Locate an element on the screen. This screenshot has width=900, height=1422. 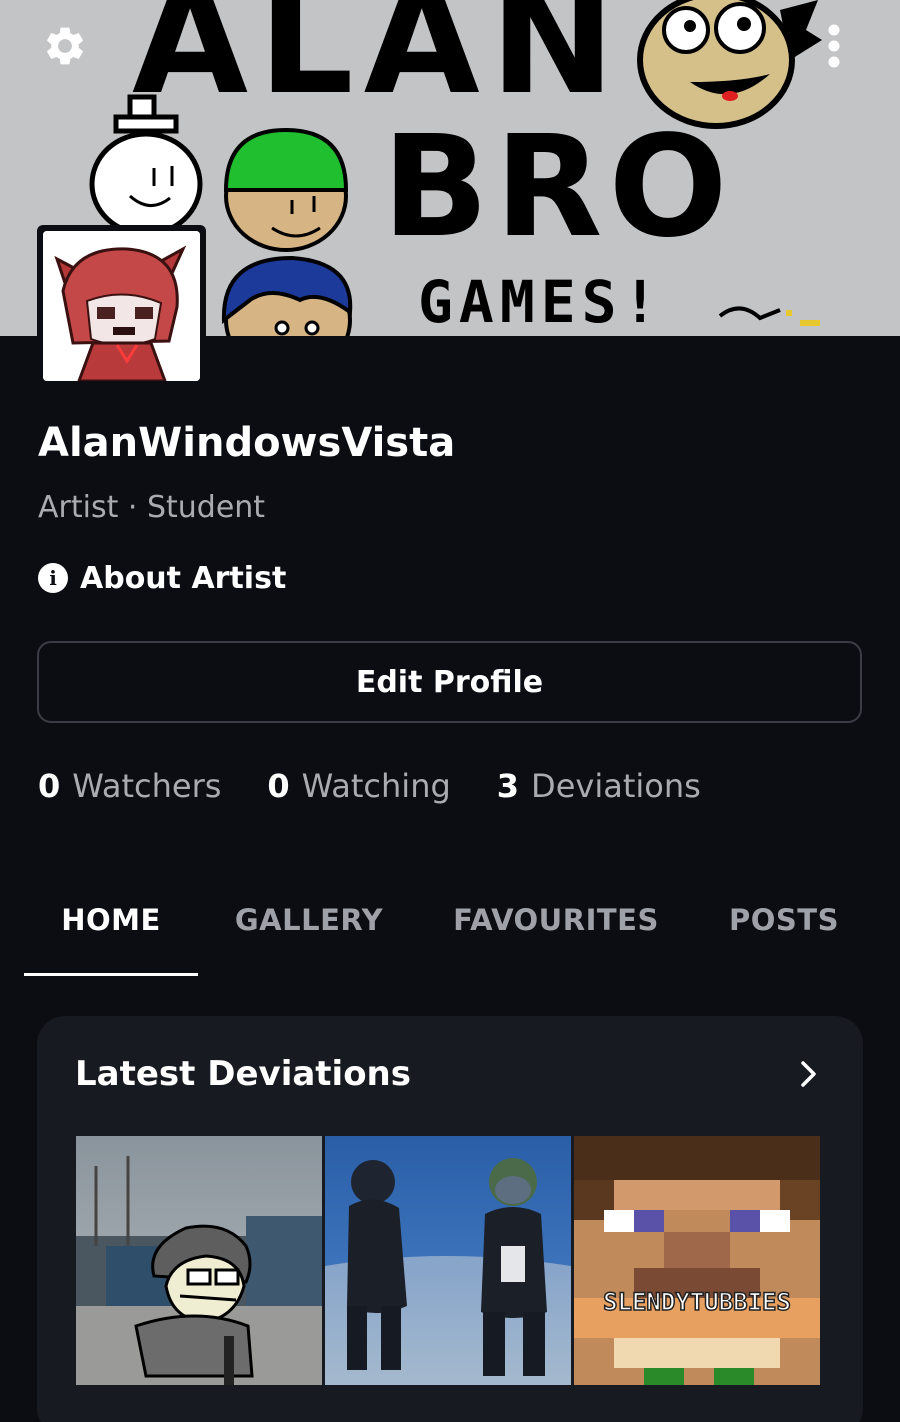
about-artist-link: i About Artist is located at coordinates (162, 578).